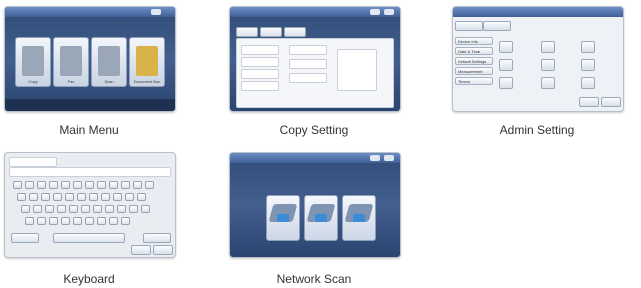  I want to click on close-button, so click(611, 102).